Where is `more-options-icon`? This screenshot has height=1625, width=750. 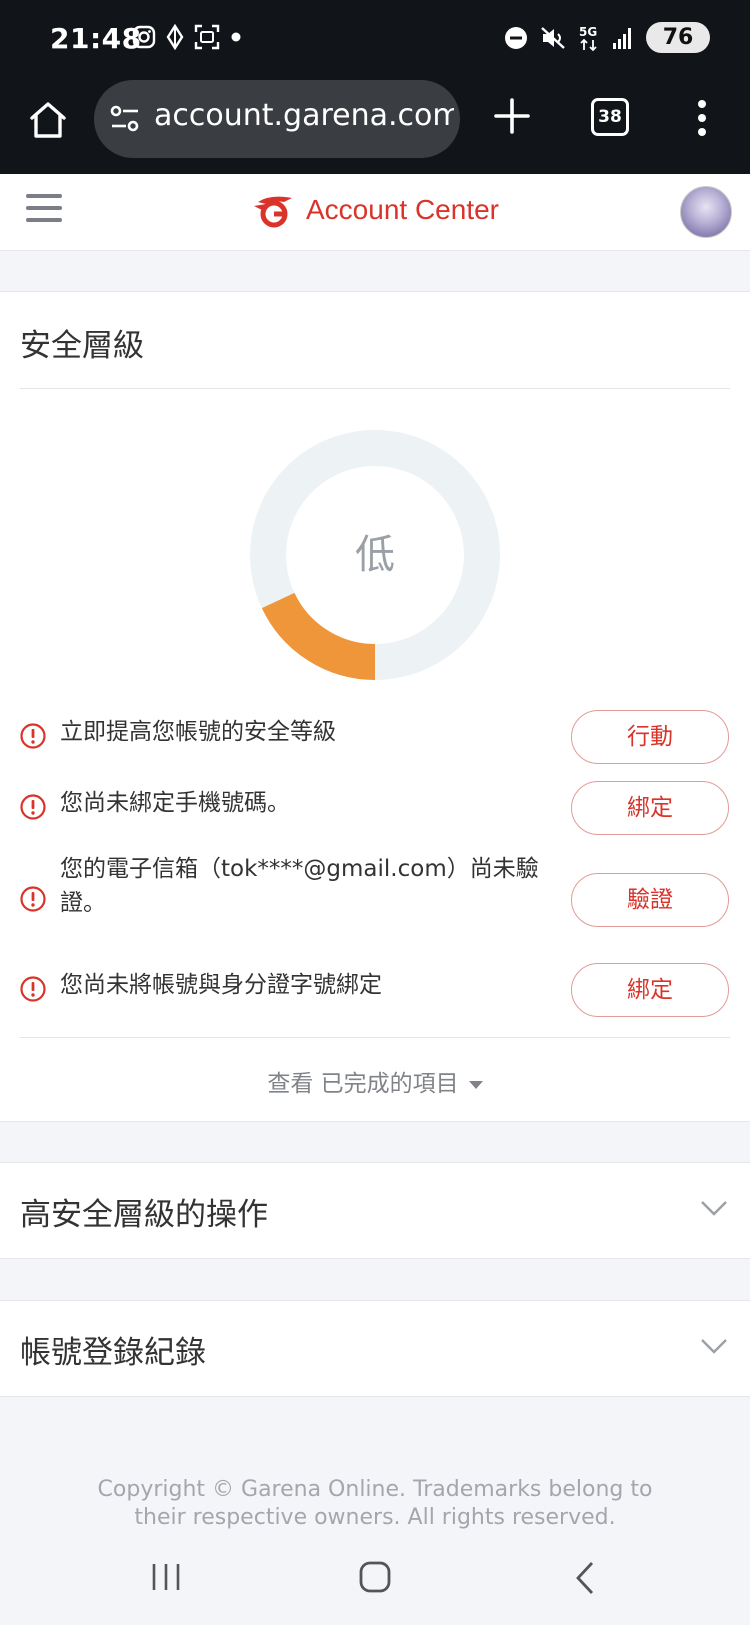
more-options-icon is located at coordinates (702, 118).